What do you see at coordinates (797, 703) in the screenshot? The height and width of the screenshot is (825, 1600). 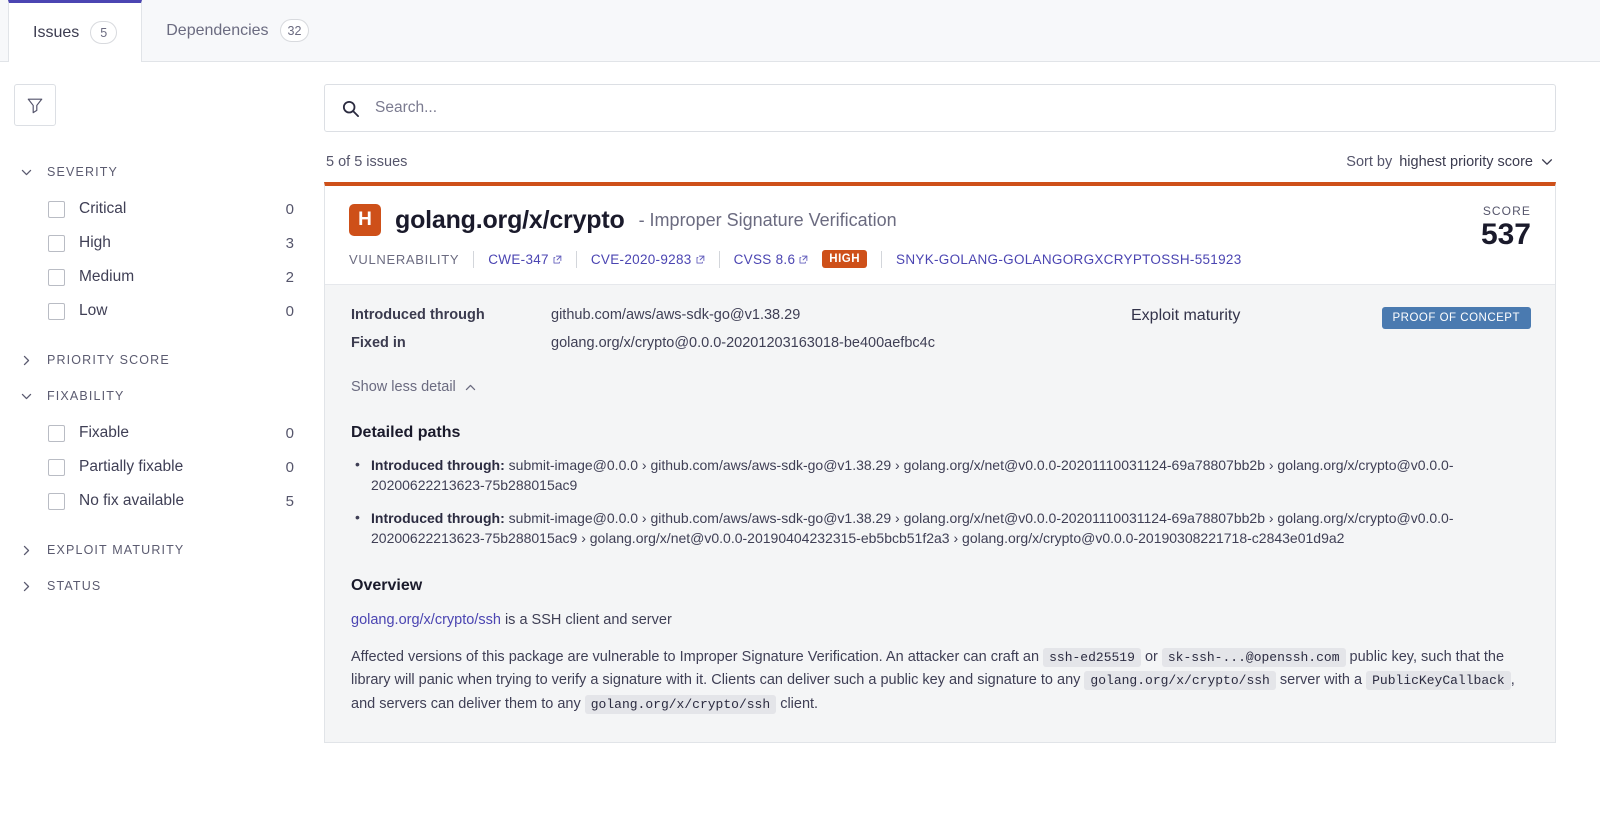 I see `desc-part-6: client.` at bounding box center [797, 703].